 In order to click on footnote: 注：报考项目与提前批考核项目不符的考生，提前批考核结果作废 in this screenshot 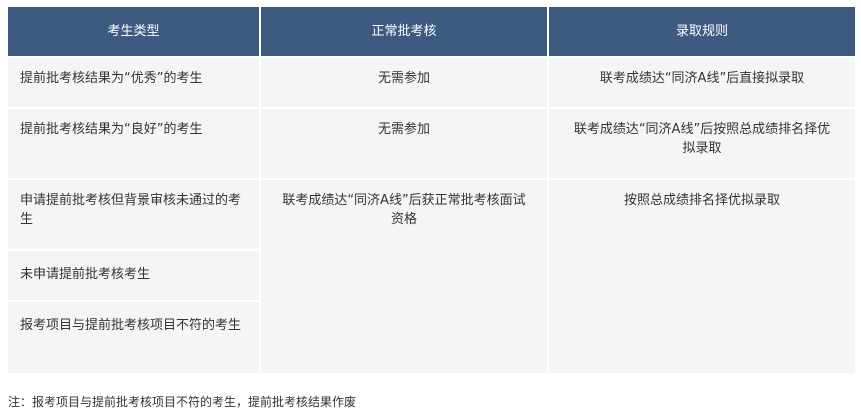, I will do `click(182, 402)`.